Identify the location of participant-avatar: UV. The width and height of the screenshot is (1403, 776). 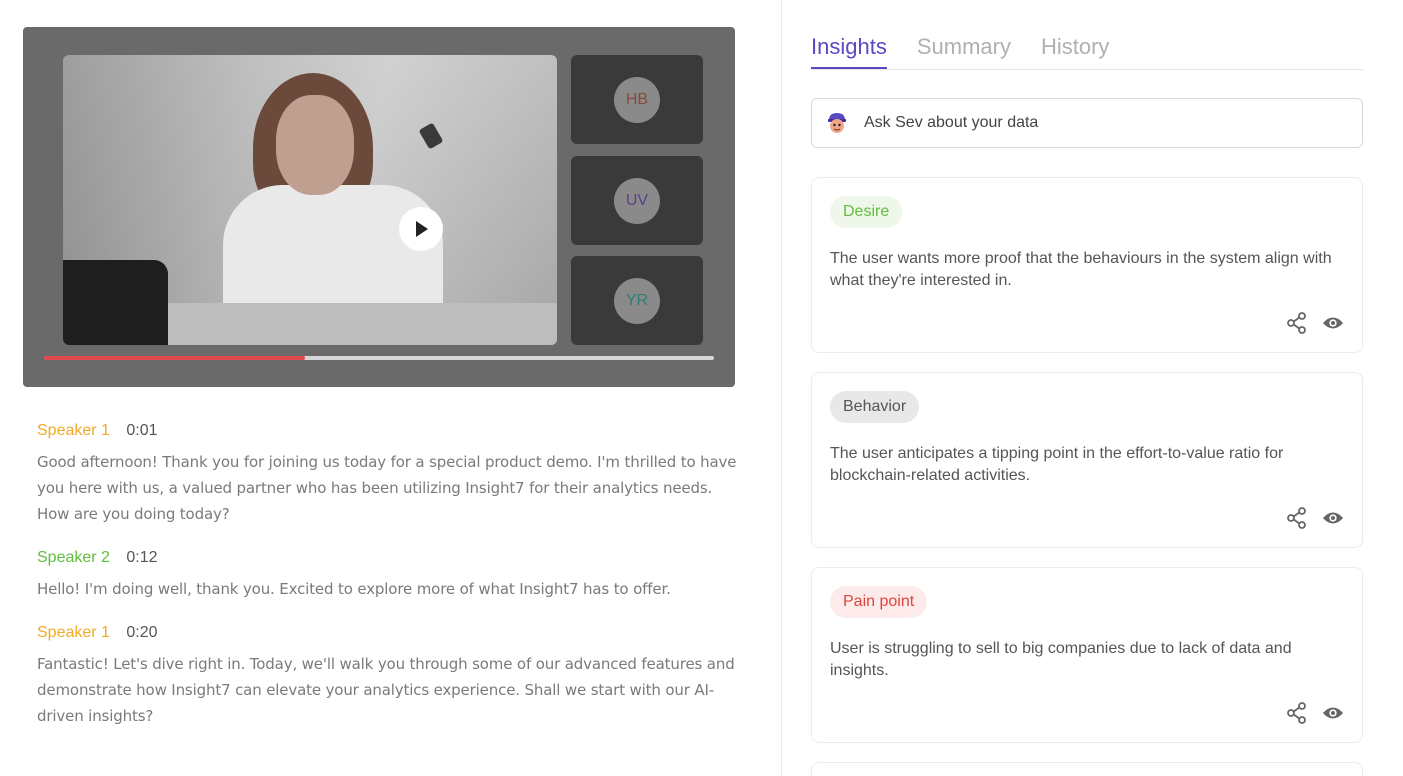
(637, 200).